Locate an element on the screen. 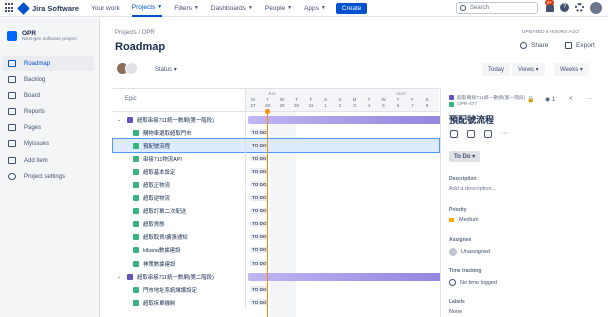 The width and height of the screenshot is (608, 317). share-icon: < is located at coordinates (571, 99).